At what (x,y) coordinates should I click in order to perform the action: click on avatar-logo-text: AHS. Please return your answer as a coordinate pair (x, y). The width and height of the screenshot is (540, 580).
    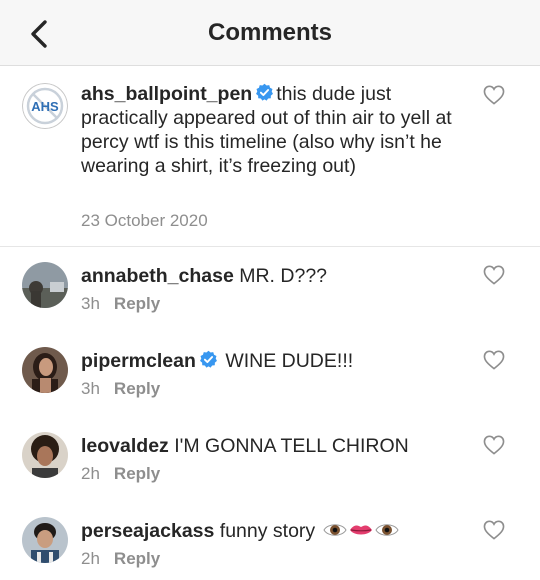
    Looking at the image, I should click on (45, 106).